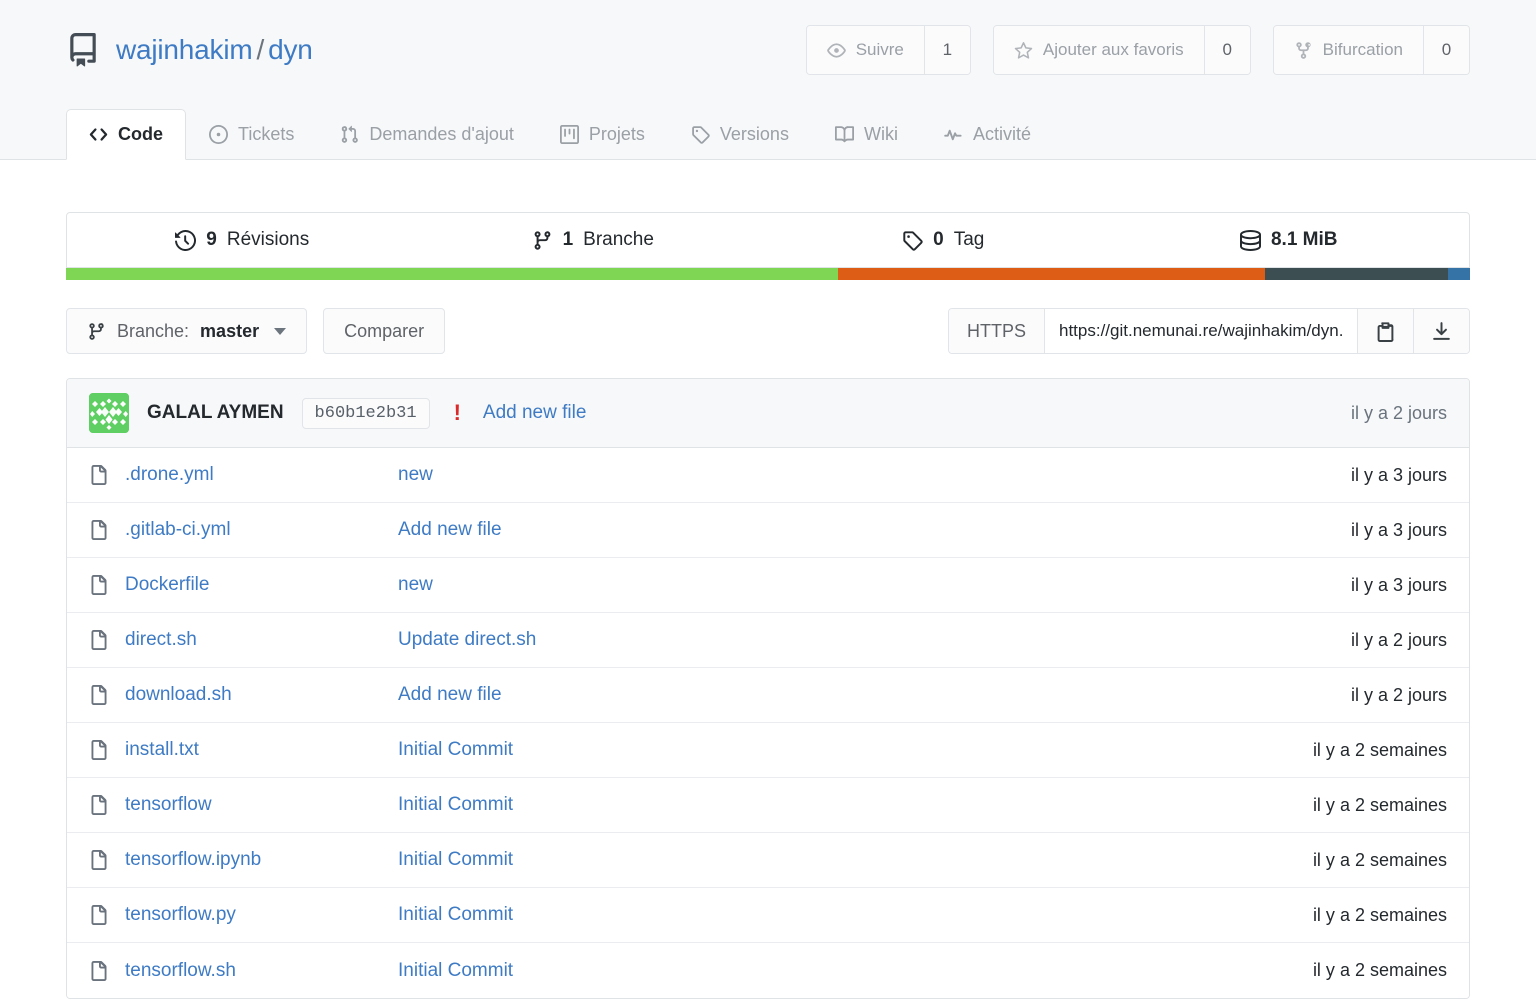 The image size is (1536, 1005). What do you see at coordinates (1201, 331) in the screenshot?
I see `clone-url-input` at bounding box center [1201, 331].